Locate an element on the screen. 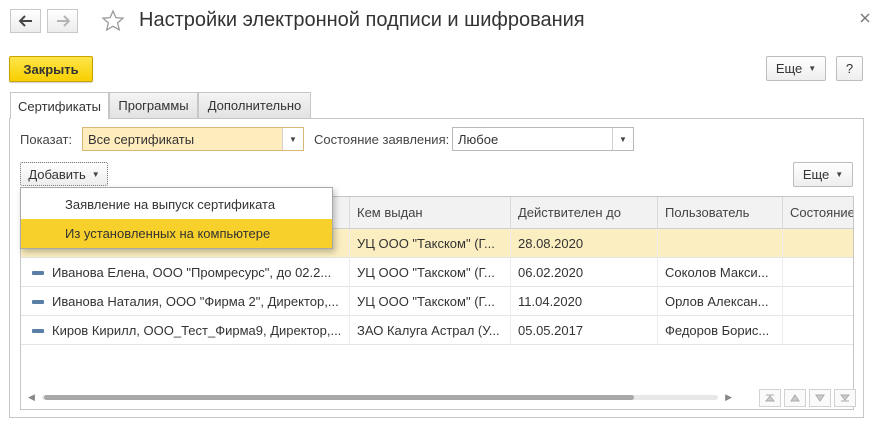  cell-valid-to: 28.08.2020 is located at coordinates (584, 243).